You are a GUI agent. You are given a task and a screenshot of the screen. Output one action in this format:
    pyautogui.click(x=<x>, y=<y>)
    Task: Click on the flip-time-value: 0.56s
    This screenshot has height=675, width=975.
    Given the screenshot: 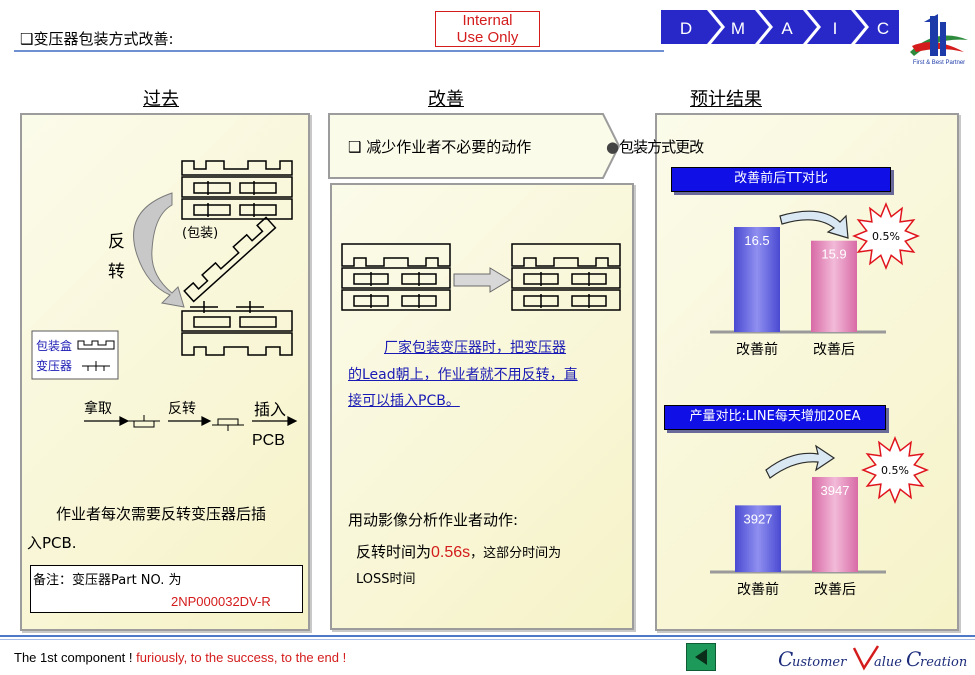 What is the action you would take?
    pyautogui.click(x=451, y=552)
    